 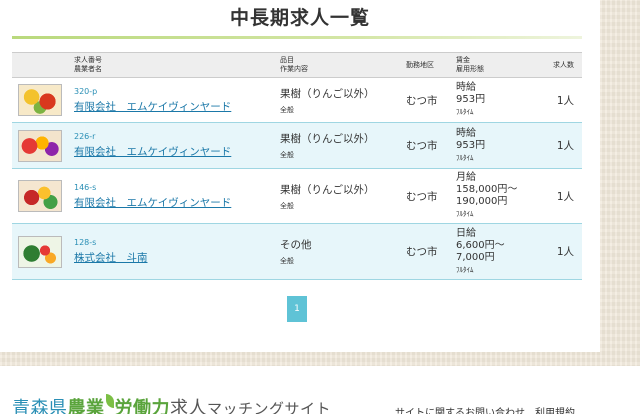 I want to click on crop-item: その他, so click(x=296, y=245).